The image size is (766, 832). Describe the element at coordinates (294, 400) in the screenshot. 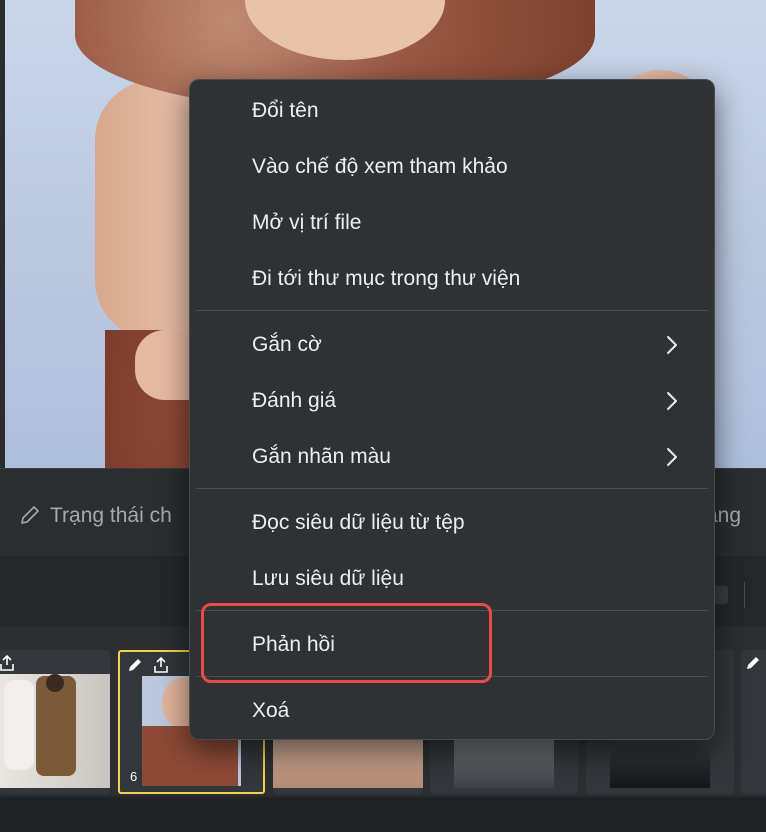

I see `menu-item-label: Đánh giá` at that location.